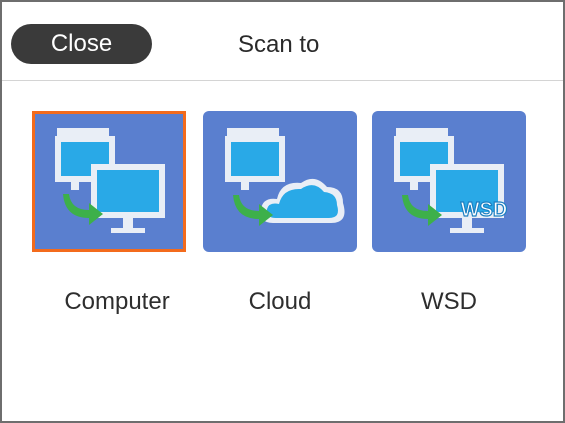  I want to click on wsd-badge-text: WSD, so click(484, 210).